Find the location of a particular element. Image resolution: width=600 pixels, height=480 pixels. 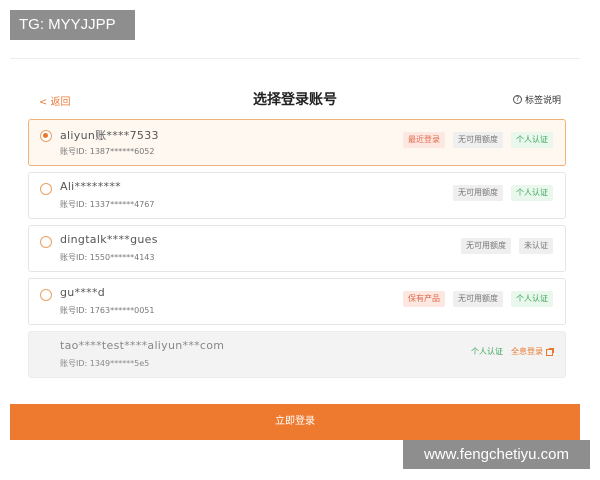

tag-help-label: 标签说明 is located at coordinates (542, 101).